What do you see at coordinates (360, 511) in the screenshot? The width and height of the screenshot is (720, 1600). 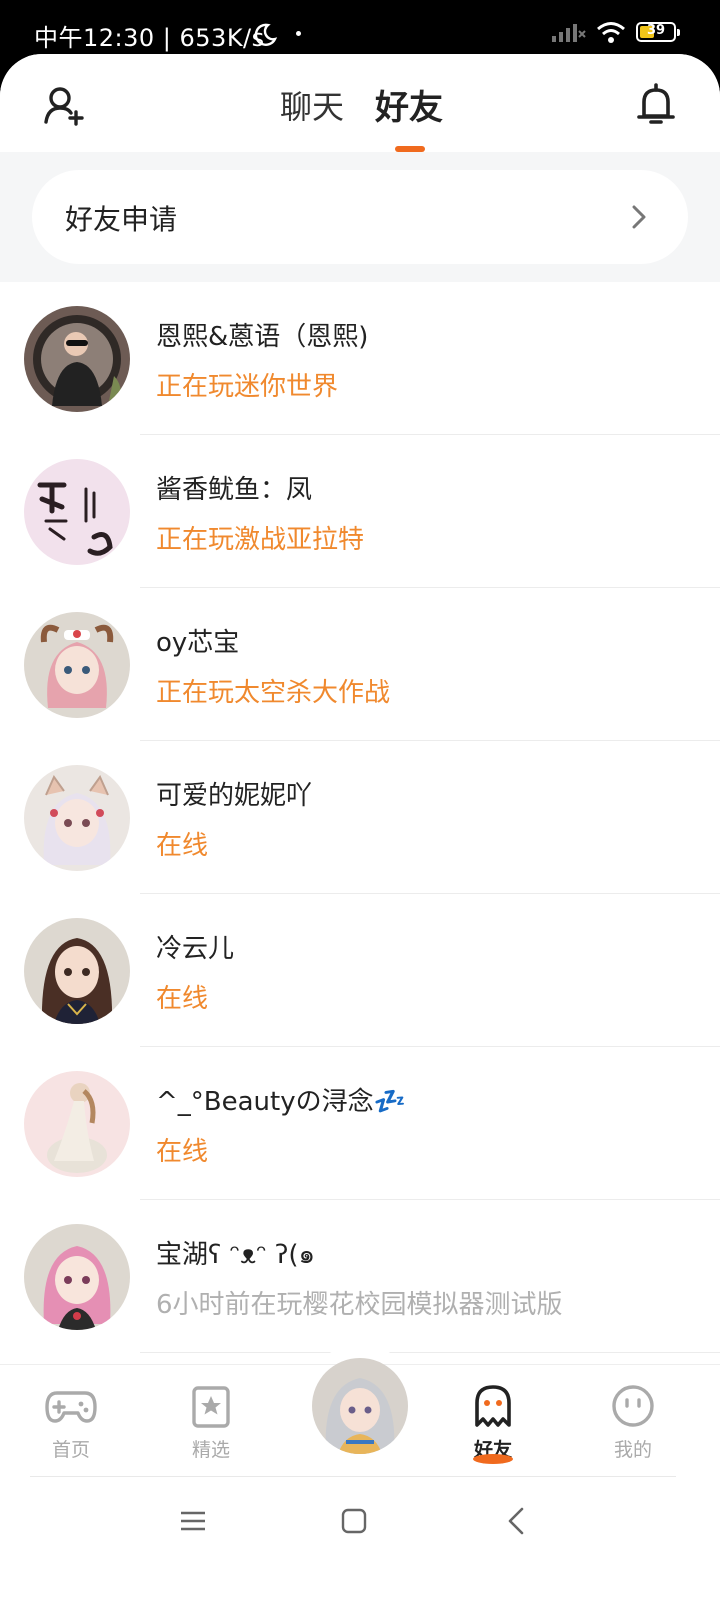 I see `friend-row: 酱香鱿鱼：凤 正在玩激战亚拉特` at bounding box center [360, 511].